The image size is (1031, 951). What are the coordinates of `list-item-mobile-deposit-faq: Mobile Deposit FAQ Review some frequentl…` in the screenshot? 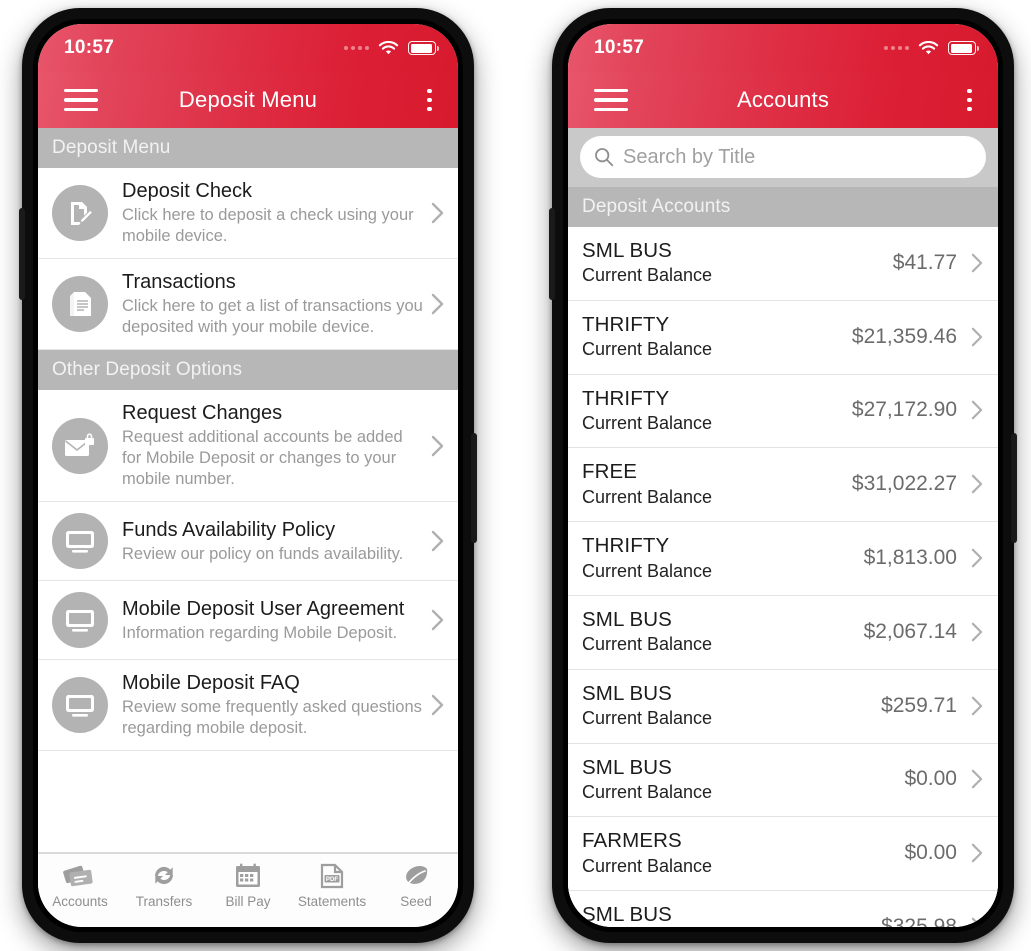 It's located at (248, 706).